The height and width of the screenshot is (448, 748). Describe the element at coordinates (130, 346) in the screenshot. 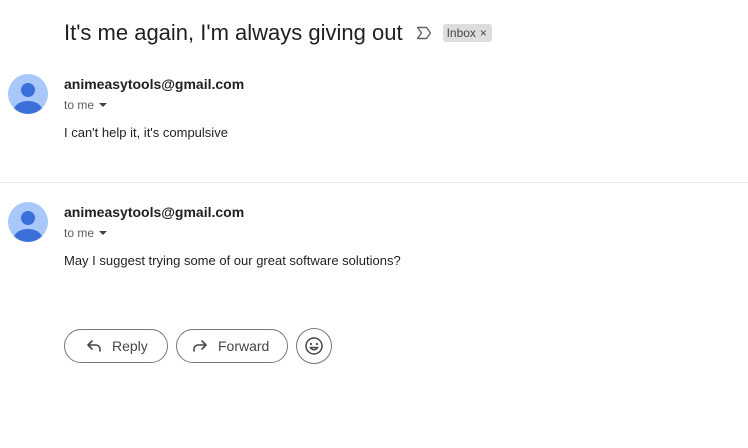

I see `reply-label: Reply` at that location.